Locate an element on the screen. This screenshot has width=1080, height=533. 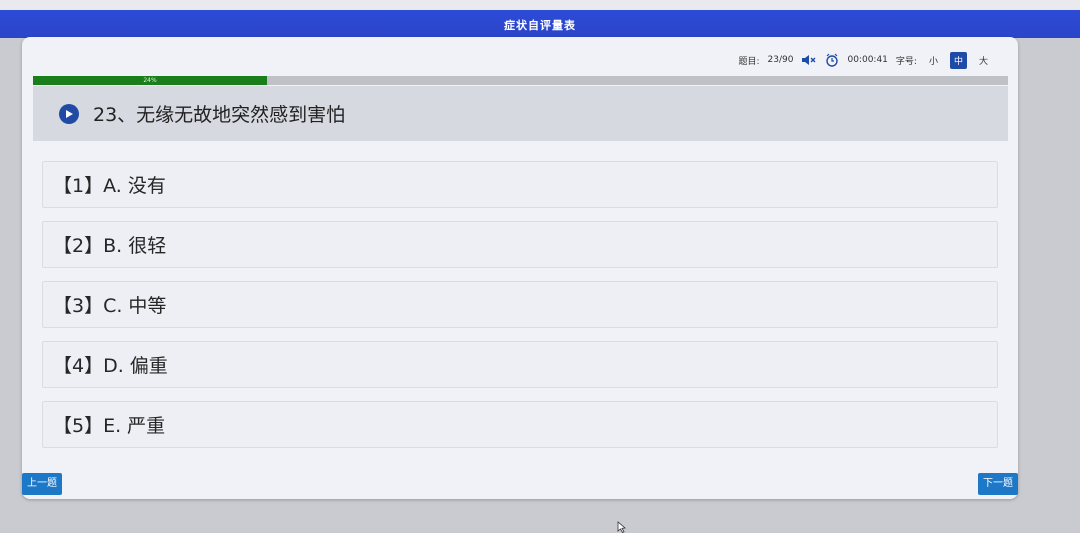
progress-fill: 24% is located at coordinates (150, 80).